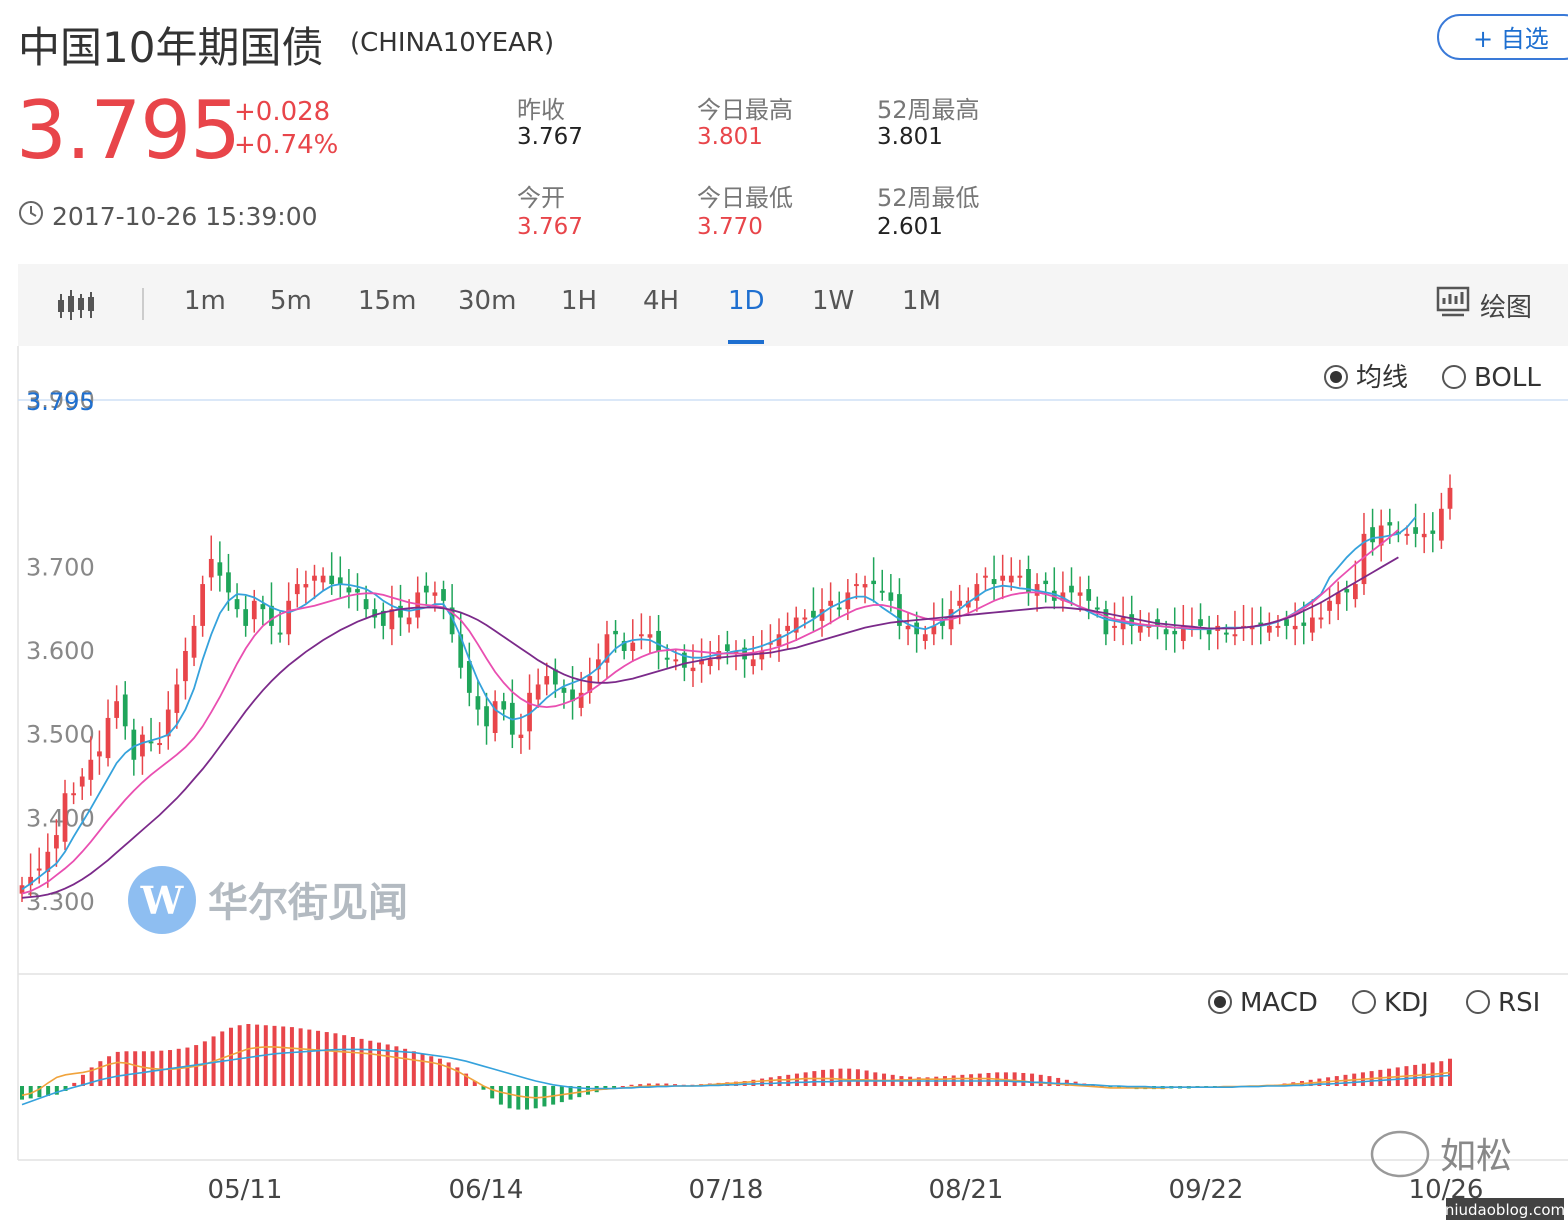  I want to click on indicator-boll-radio: BOLL, so click(1491, 378).